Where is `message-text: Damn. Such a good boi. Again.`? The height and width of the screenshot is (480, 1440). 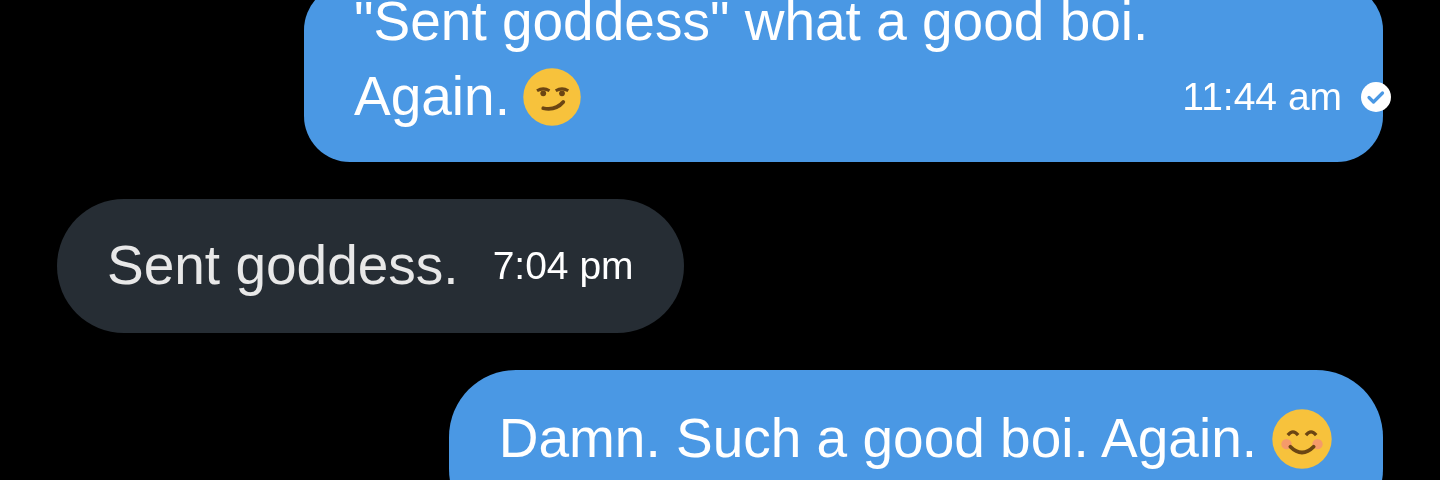 message-text: Damn. Such a good boi. Again. is located at coordinates (877, 438).